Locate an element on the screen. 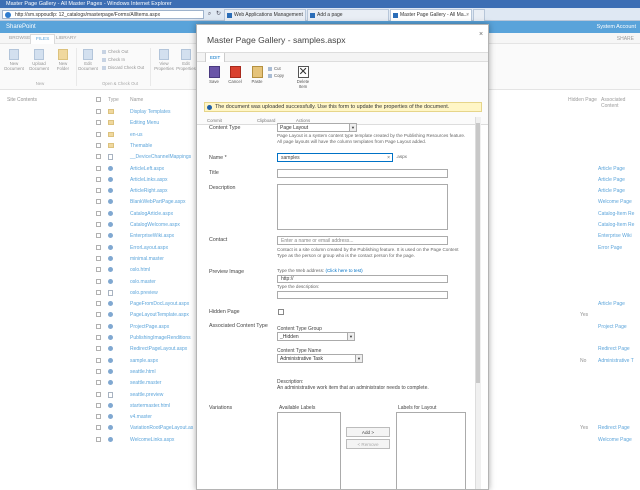 The height and width of the screenshot is (490, 640). available-labels-header: Available Labels is located at coordinates (297, 408).